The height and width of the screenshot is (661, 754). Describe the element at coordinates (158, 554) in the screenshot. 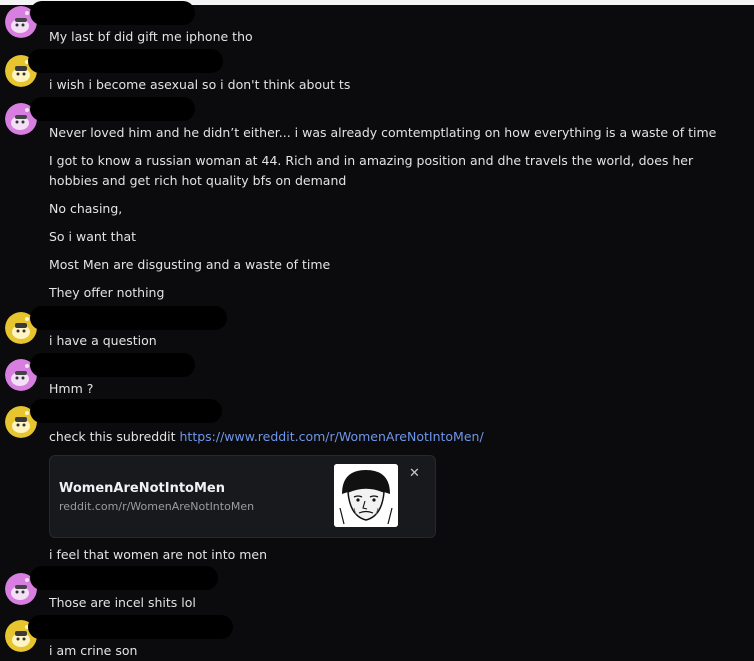

I see `message-text: i feel that women are not into men` at that location.